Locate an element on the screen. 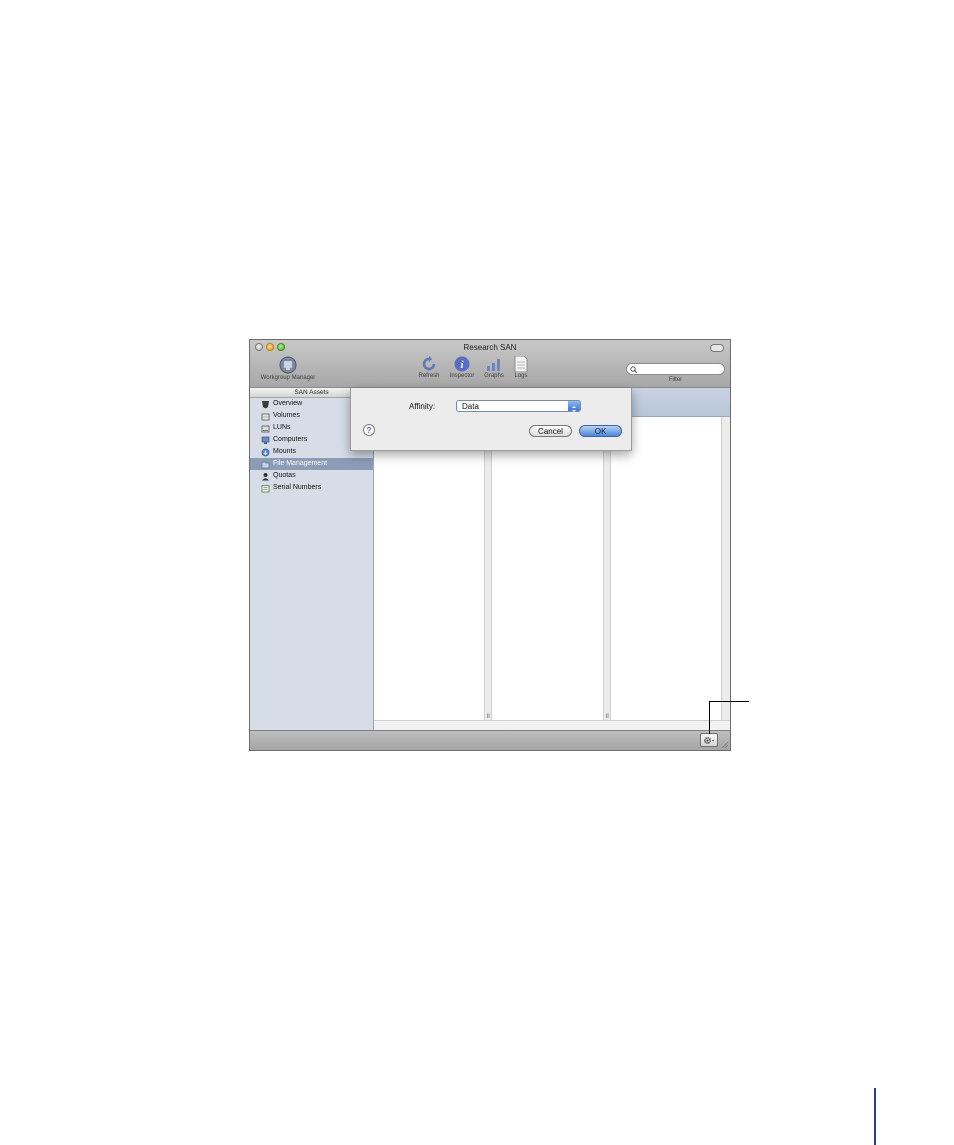 The image size is (954, 1145). gear-icon is located at coordinates (709, 740).